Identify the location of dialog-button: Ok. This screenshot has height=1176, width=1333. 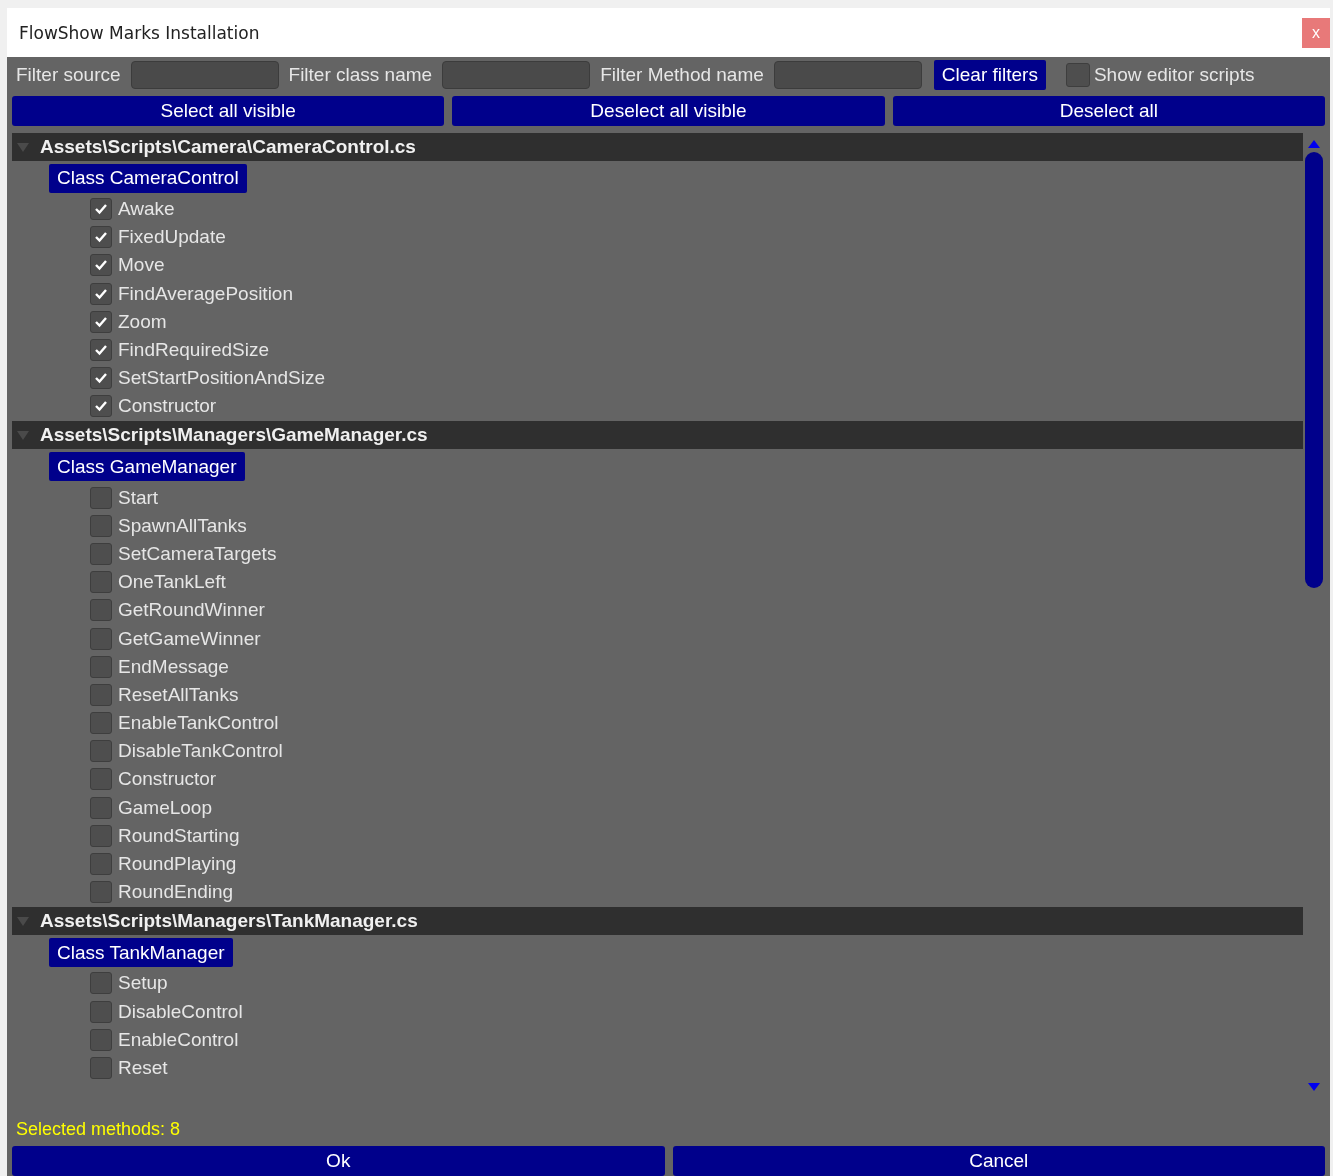
(338, 1161).